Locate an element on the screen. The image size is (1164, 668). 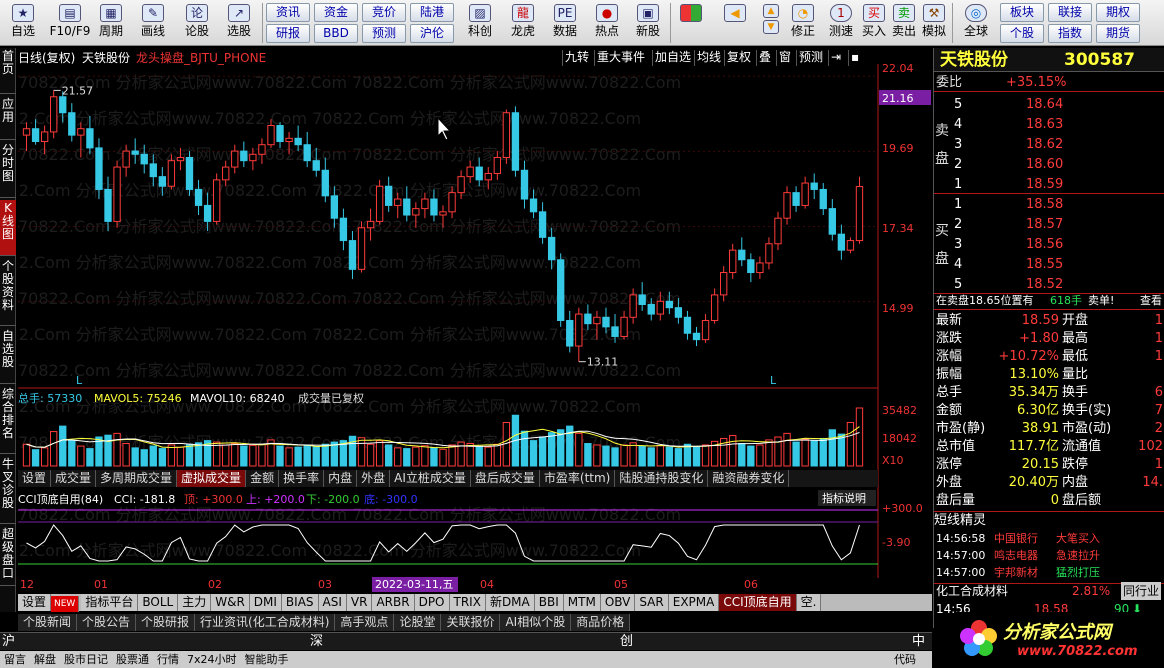
vol-tab: 金额 is located at coordinates (263, 478).